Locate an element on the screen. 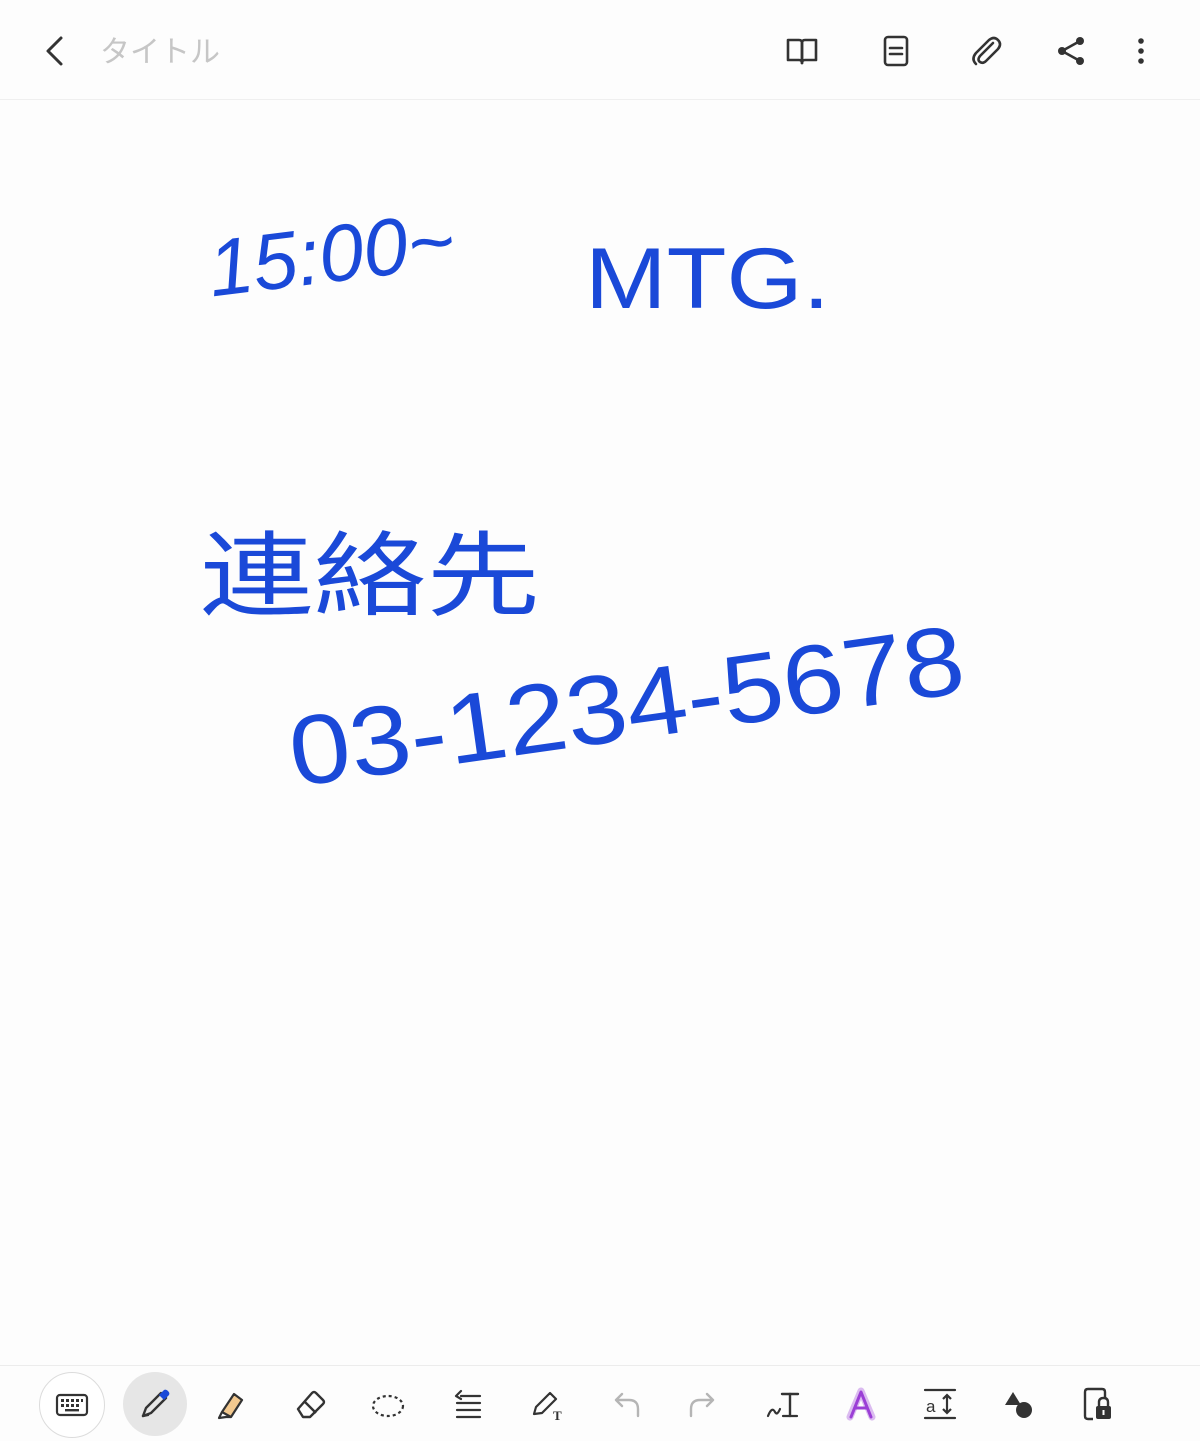 Image resolution: width=1200 pixels, height=1441 pixels. share-button is located at coordinates (1071, 51).